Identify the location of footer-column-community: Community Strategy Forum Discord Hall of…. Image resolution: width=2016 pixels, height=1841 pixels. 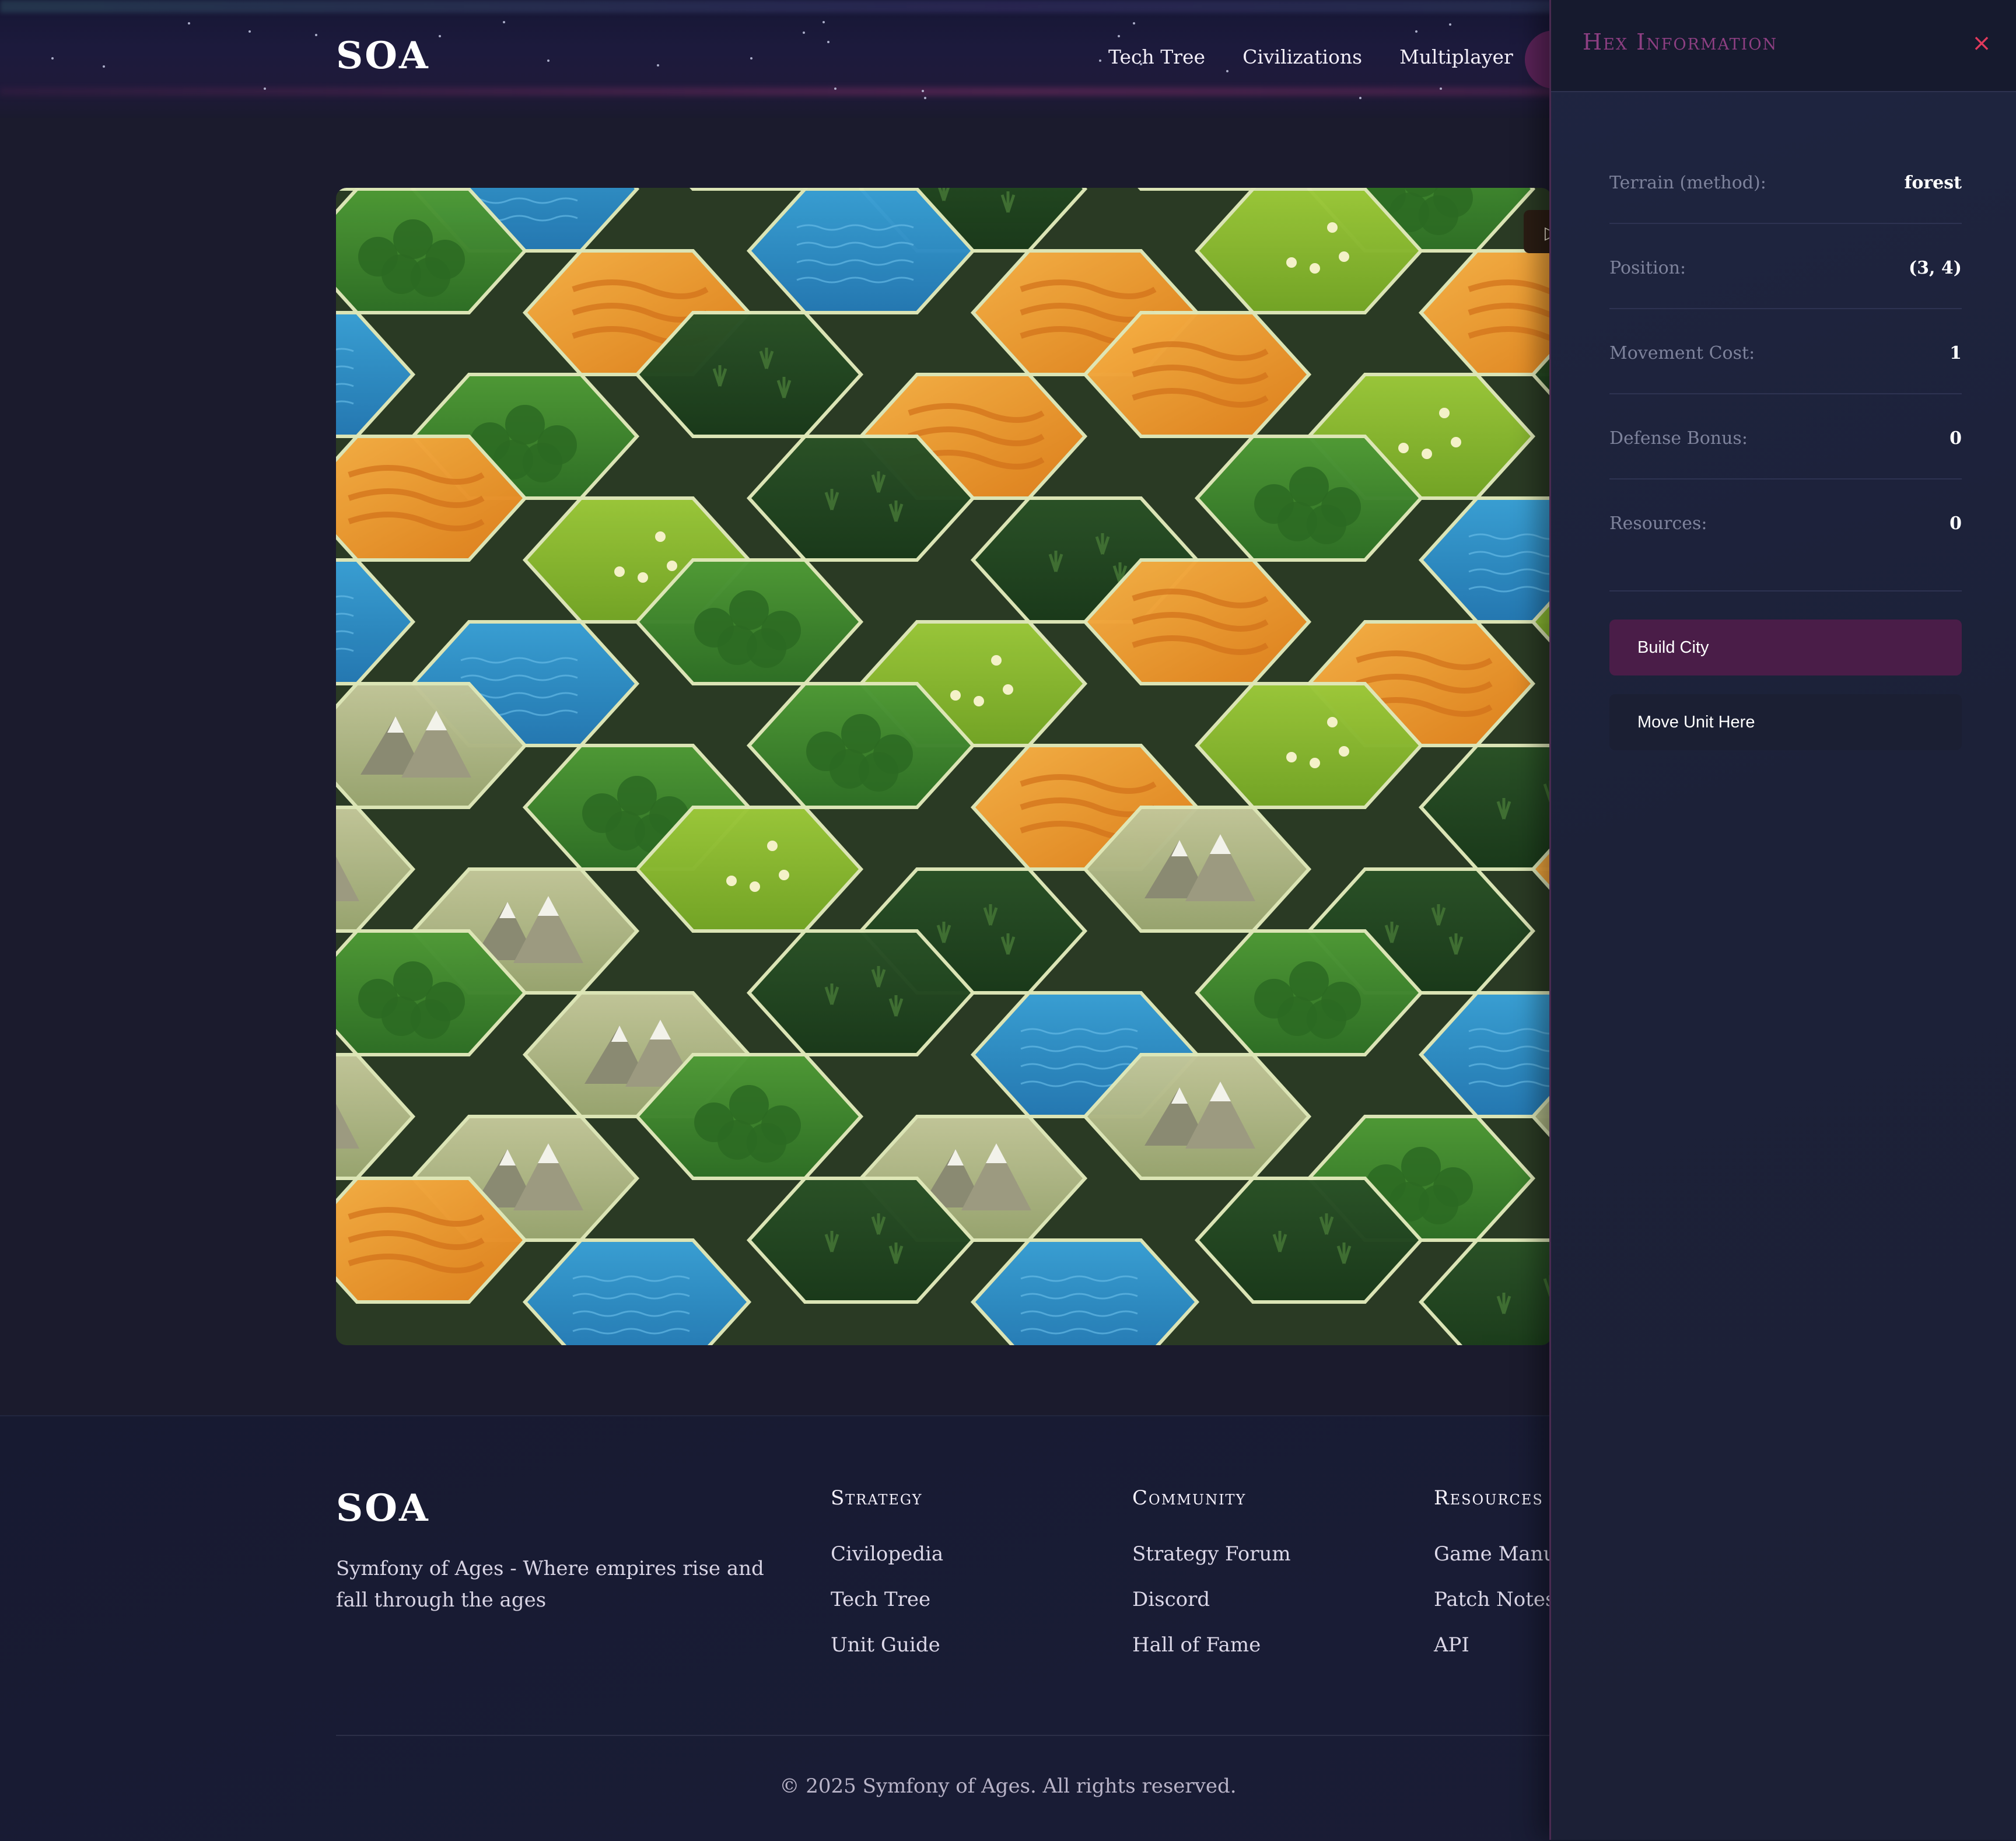
(1211, 1582).